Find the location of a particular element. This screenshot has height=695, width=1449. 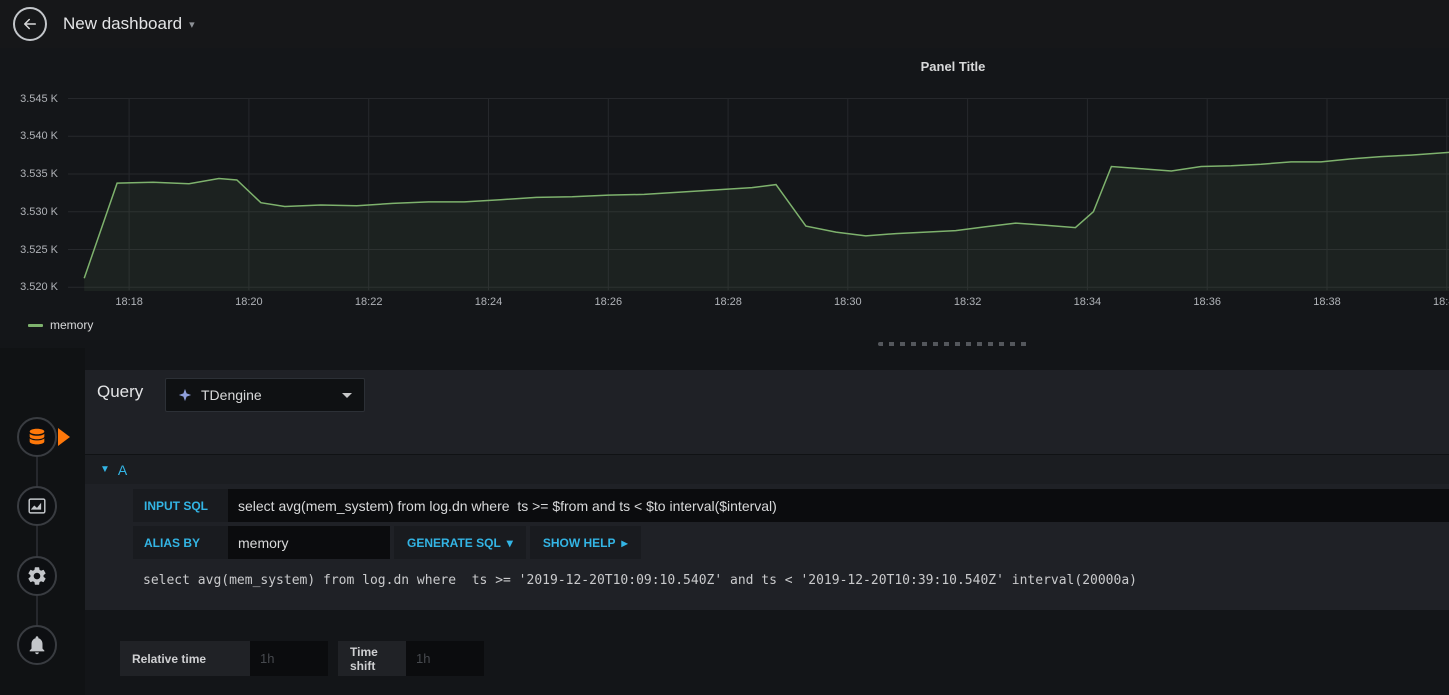

generate-sql-button: GENERATE SQL ▾ is located at coordinates (460, 542).